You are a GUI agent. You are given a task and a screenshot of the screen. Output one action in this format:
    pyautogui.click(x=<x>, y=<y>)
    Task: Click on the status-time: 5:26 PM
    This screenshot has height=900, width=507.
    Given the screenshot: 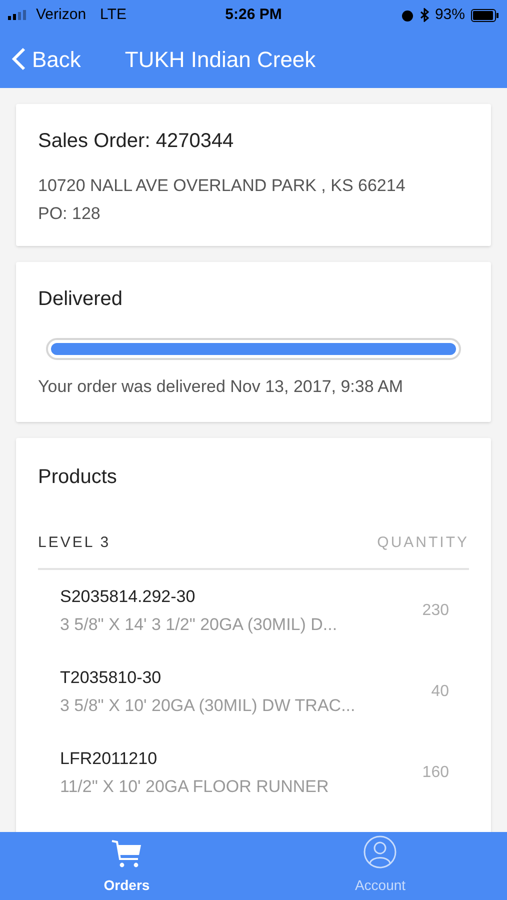 What is the action you would take?
    pyautogui.click(x=253, y=14)
    